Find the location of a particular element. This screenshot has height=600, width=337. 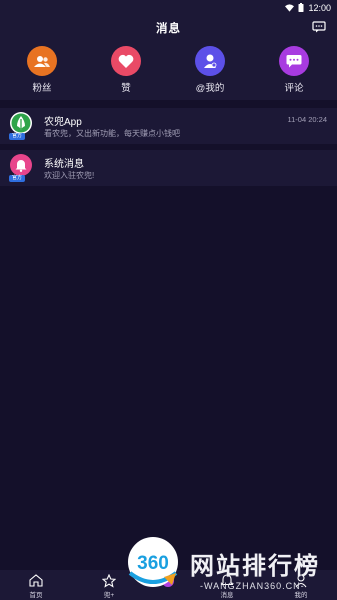

watermark-number: 360 is located at coordinates (153, 563).